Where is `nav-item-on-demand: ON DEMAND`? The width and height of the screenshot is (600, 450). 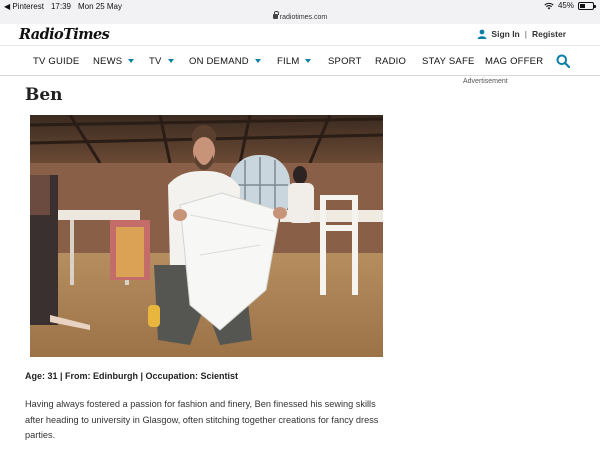
nav-item-on-demand: ON DEMAND is located at coordinates (225, 61).